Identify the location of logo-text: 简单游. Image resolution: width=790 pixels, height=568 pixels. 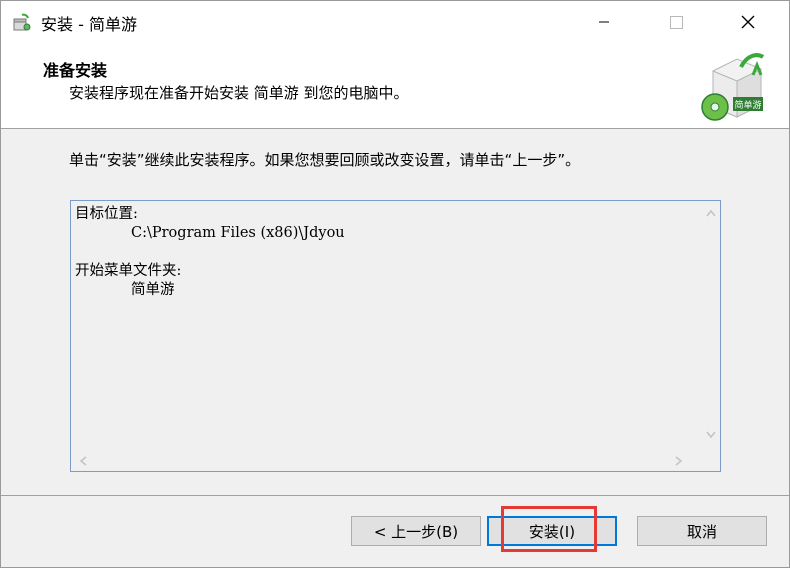
(747, 105).